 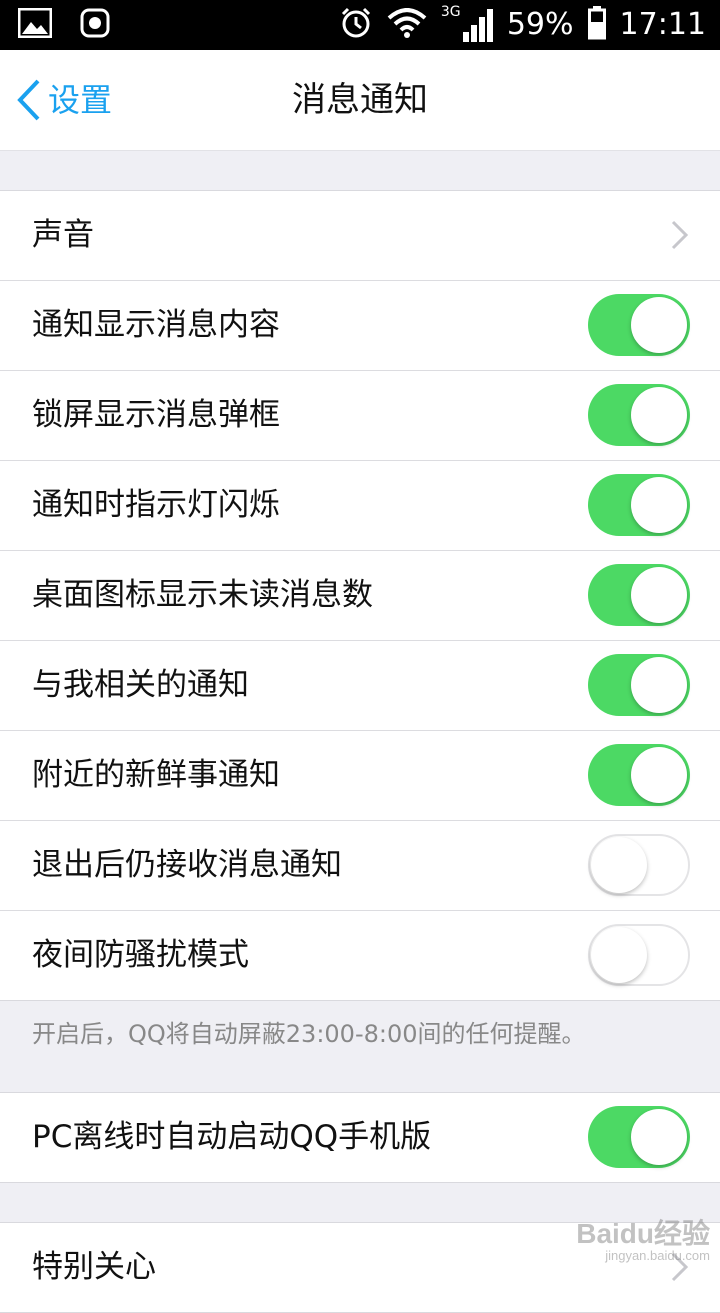 What do you see at coordinates (680, 235) in the screenshot?
I see `chevron-right-icon` at bounding box center [680, 235].